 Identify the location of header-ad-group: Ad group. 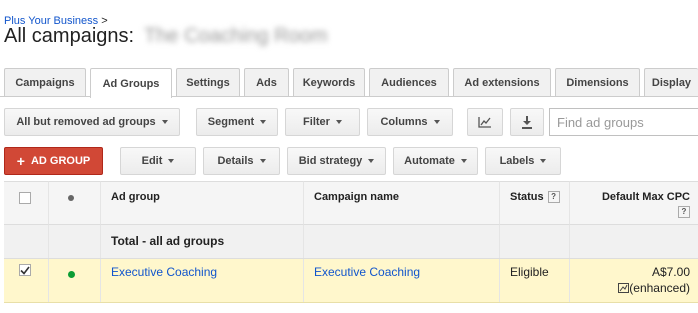
(202, 203).